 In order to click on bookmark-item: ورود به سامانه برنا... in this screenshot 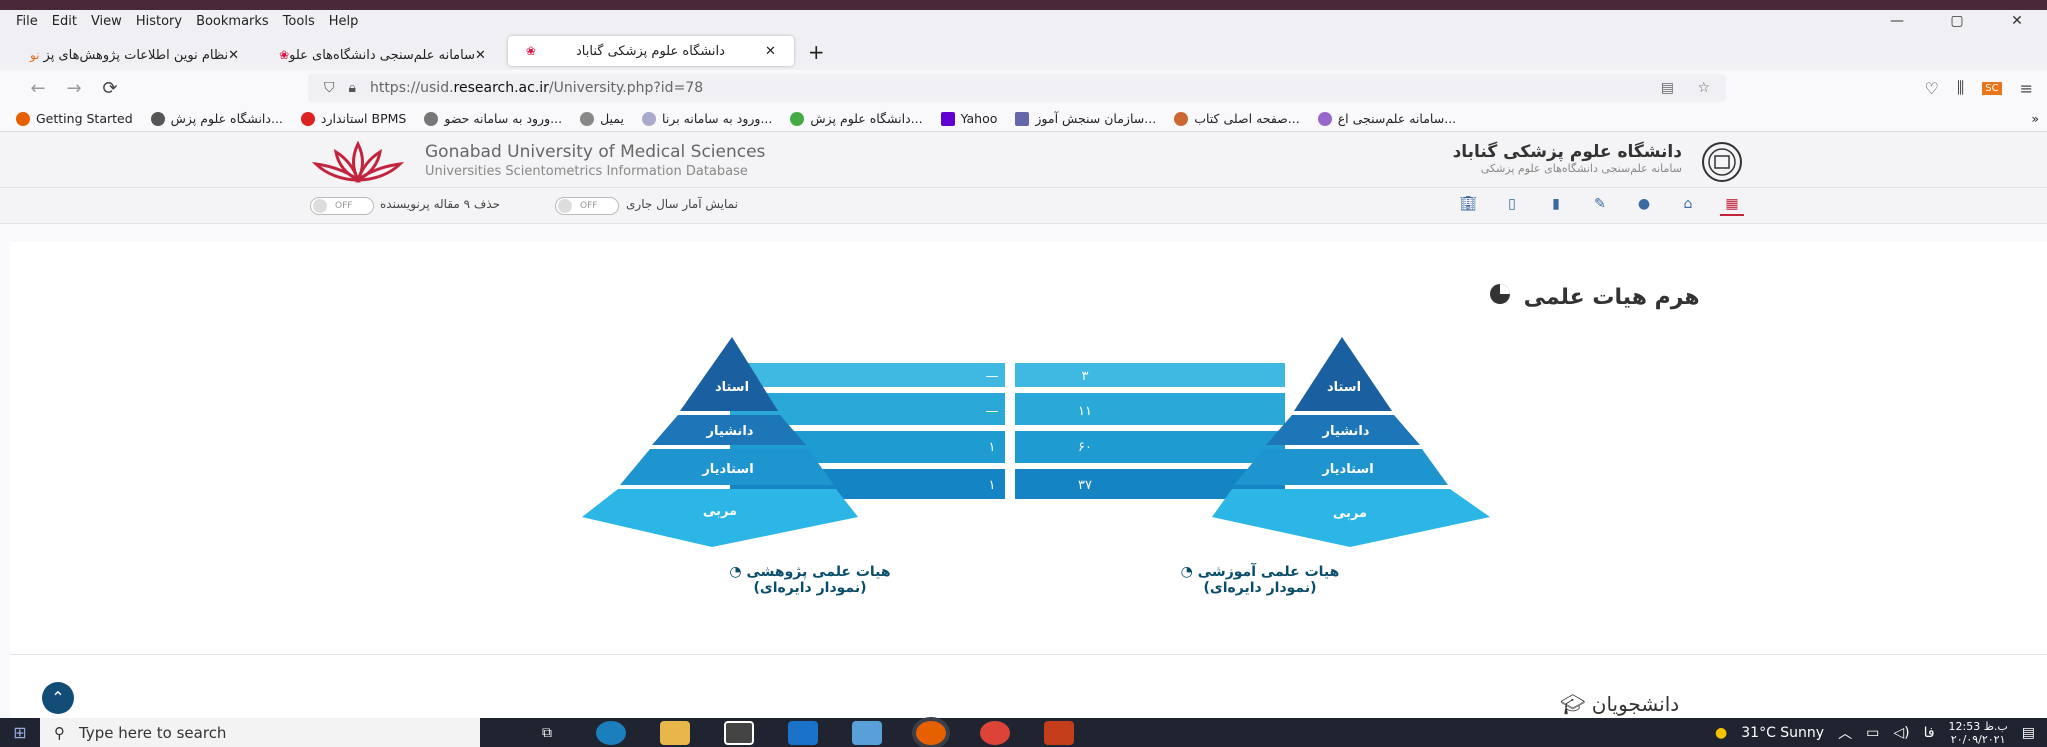, I will do `click(707, 118)`.